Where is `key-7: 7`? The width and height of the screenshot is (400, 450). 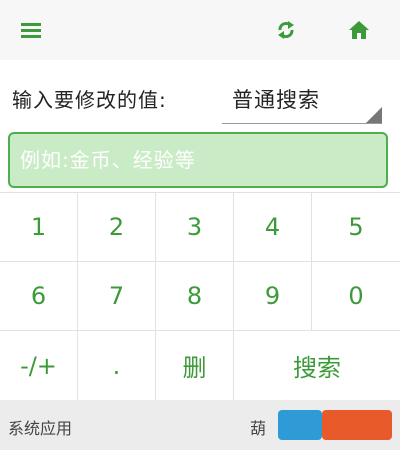 key-7: 7 is located at coordinates (117, 296).